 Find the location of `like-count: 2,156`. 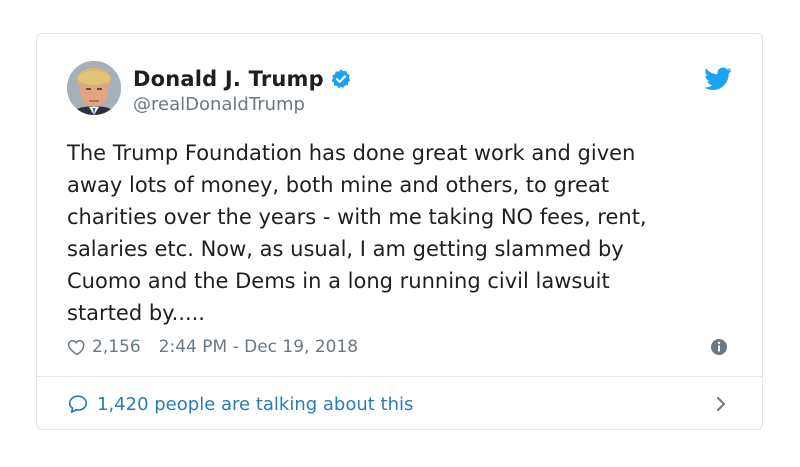

like-count: 2,156 is located at coordinates (116, 347).